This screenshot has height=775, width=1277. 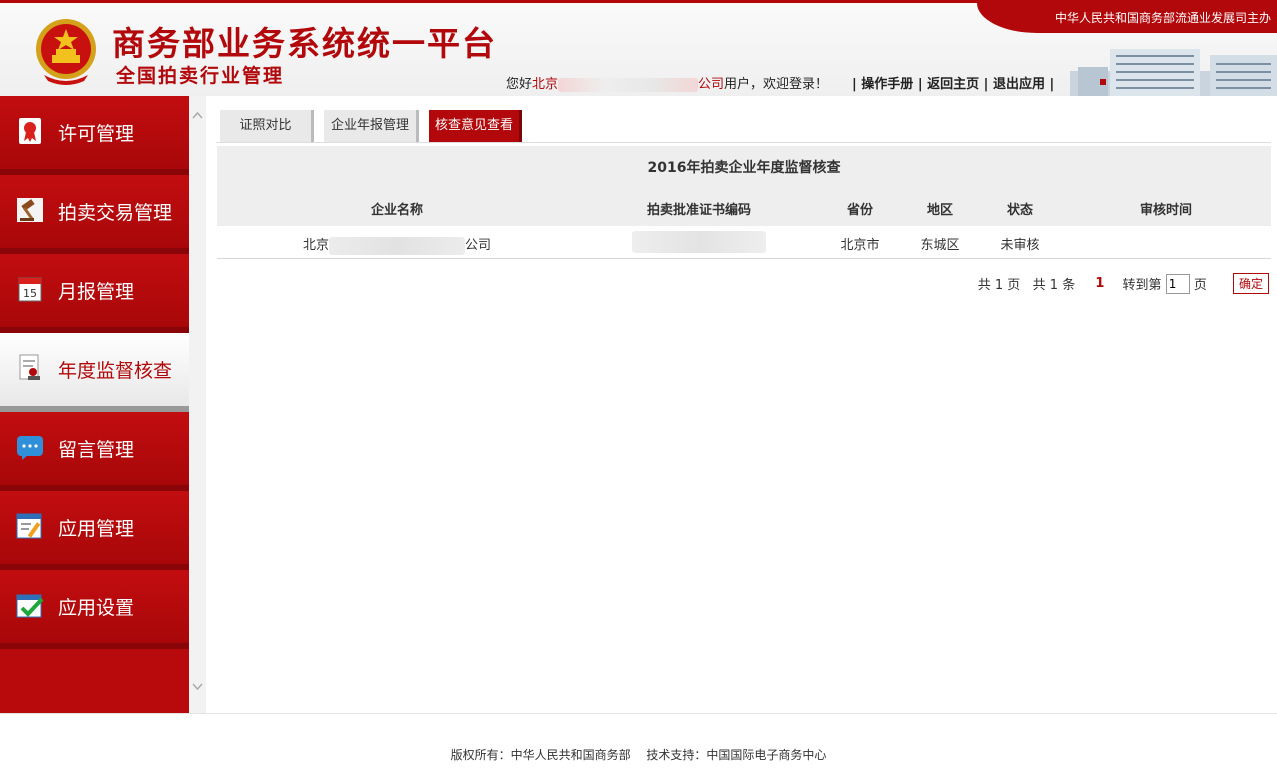 What do you see at coordinates (29, 367) in the screenshot?
I see `document-stamp-icon` at bounding box center [29, 367].